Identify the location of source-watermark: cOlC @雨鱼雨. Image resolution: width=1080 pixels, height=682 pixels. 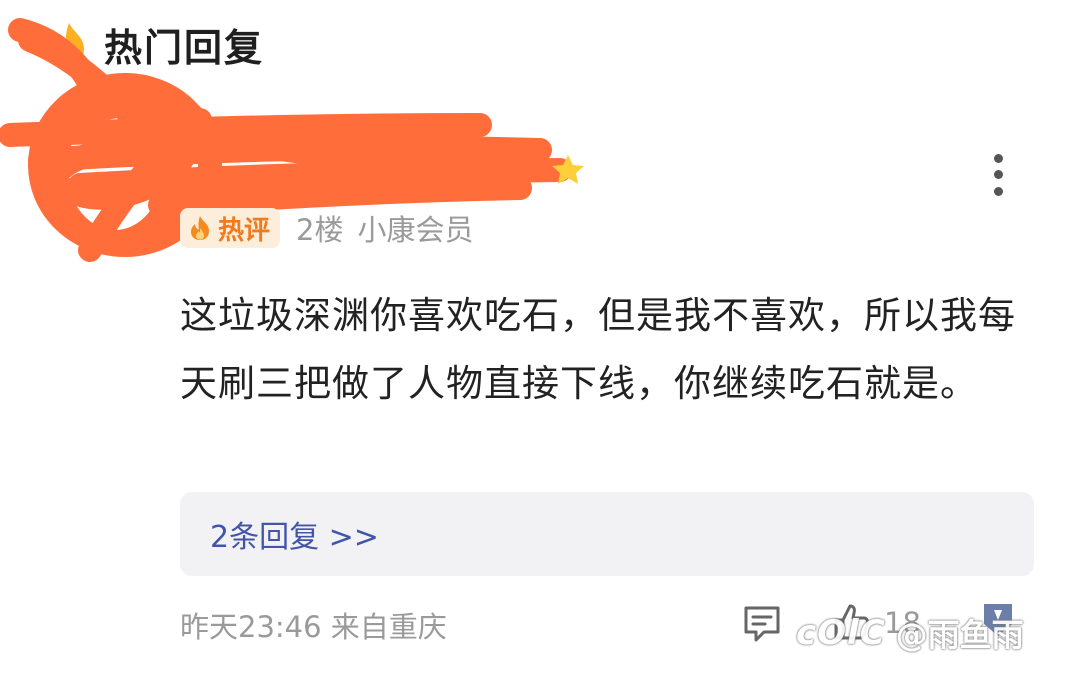
(910, 633).